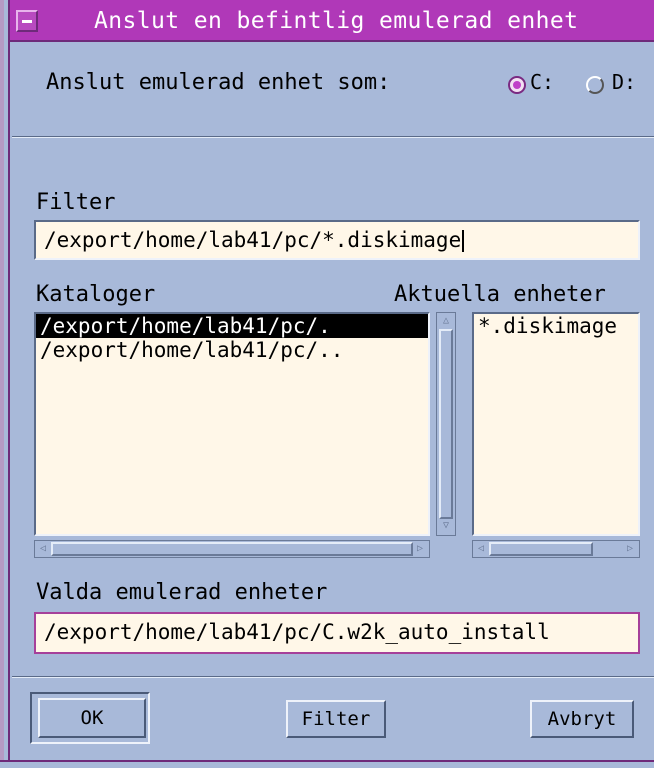  What do you see at coordinates (96, 294) in the screenshot?
I see `directories-label: Kataloger` at bounding box center [96, 294].